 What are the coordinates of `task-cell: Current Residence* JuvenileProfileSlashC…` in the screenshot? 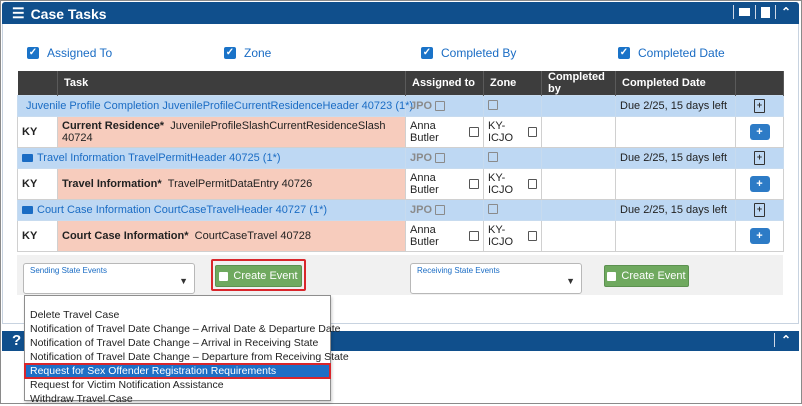 It's located at (231, 132).